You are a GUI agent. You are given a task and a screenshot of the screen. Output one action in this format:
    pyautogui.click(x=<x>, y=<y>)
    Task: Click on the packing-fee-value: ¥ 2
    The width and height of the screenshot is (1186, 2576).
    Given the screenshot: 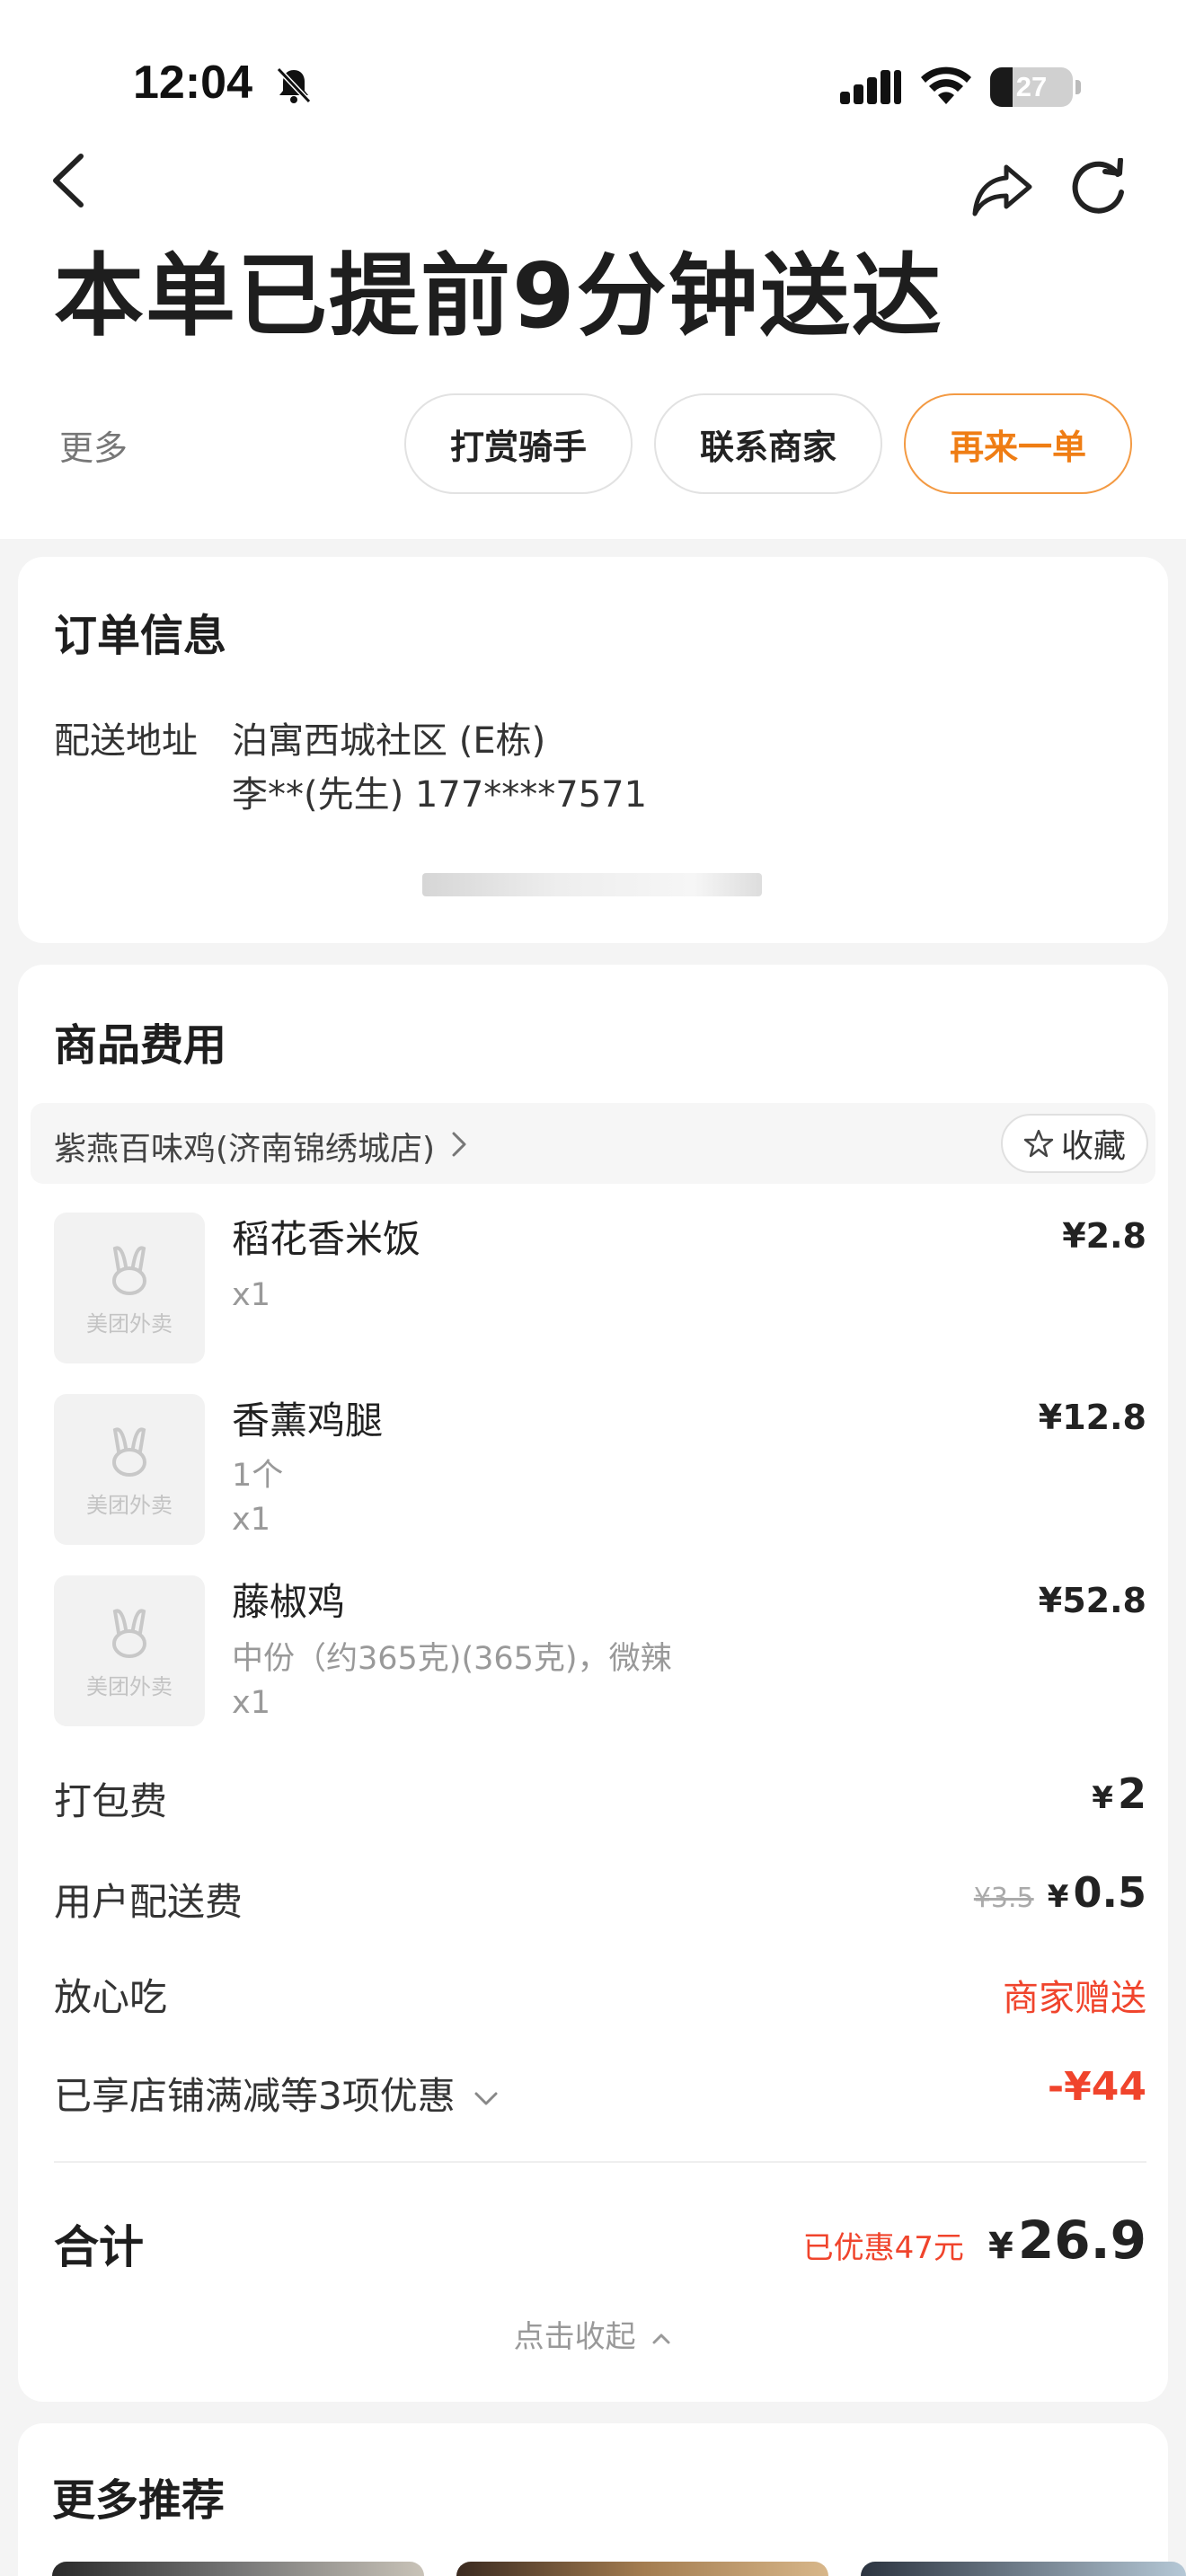 What is the action you would take?
    pyautogui.click(x=1119, y=1793)
    